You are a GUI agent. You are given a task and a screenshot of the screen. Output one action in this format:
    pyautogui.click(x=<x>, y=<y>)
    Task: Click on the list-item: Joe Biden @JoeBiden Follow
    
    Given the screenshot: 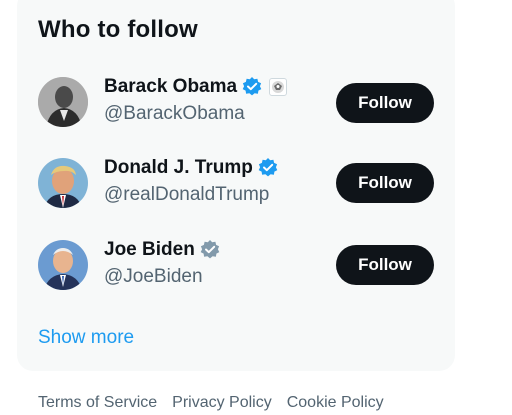 What is the action you would take?
    pyautogui.click(x=238, y=265)
    